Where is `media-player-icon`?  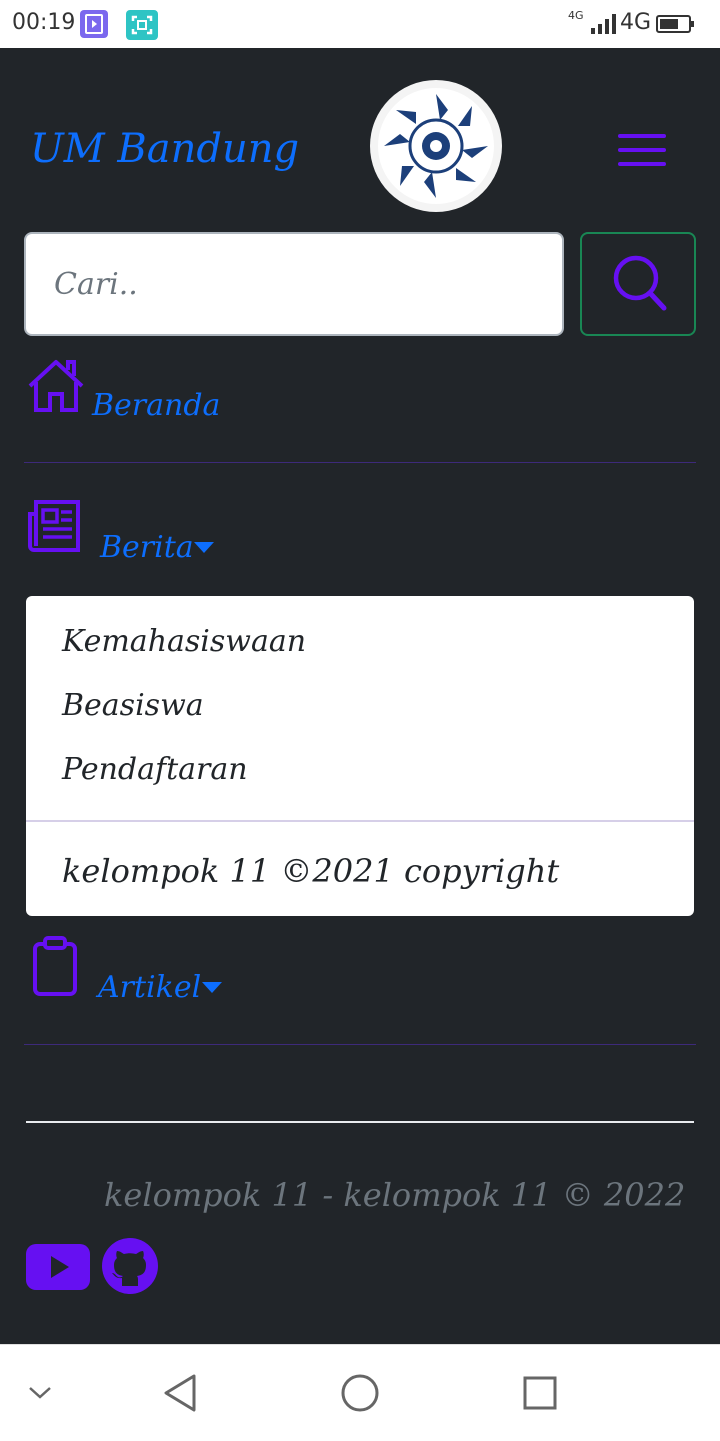
media-player-icon is located at coordinates (94, 24).